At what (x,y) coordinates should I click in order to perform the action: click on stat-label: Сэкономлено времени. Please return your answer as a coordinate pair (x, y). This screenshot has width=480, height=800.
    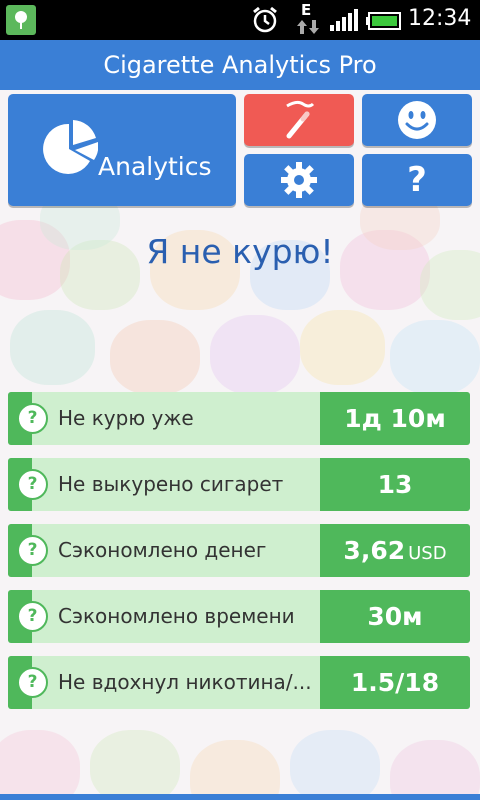
    Looking at the image, I should click on (176, 616).